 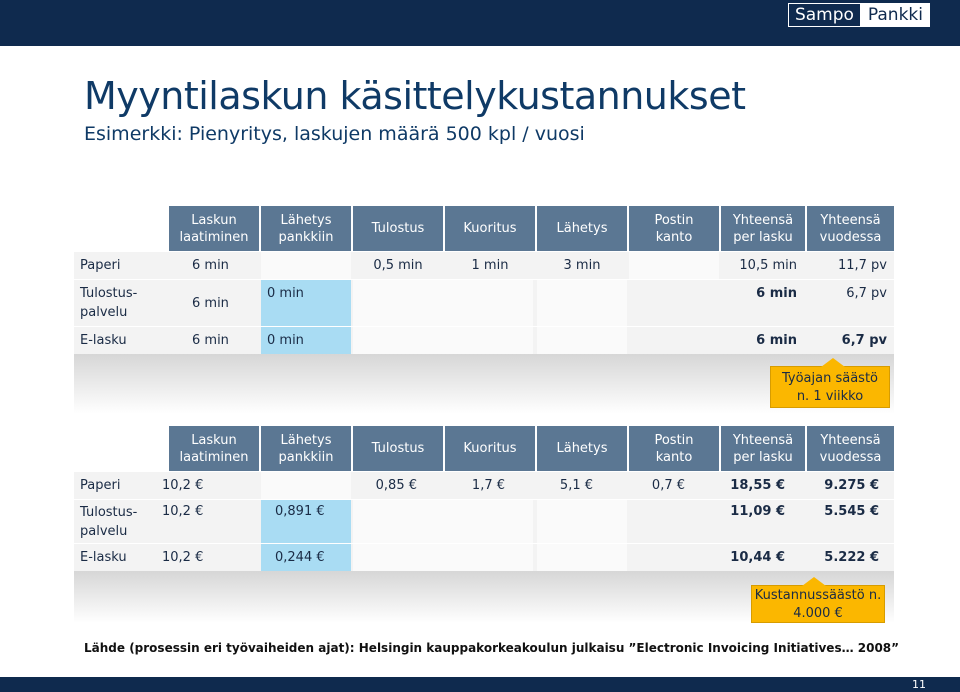 I want to click on top-bar: Sampo Pankki, so click(x=480, y=23).